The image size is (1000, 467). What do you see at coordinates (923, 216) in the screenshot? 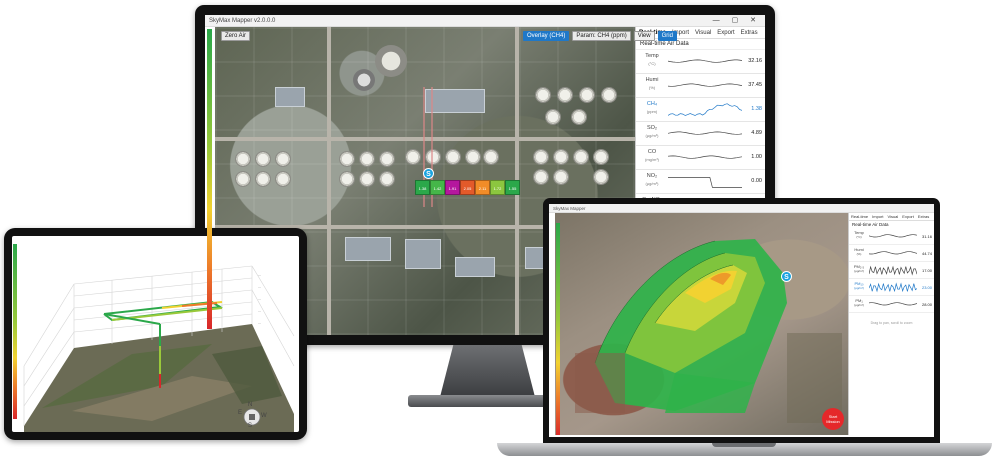
I see `laptop-tab-extras: Extras` at bounding box center [923, 216].